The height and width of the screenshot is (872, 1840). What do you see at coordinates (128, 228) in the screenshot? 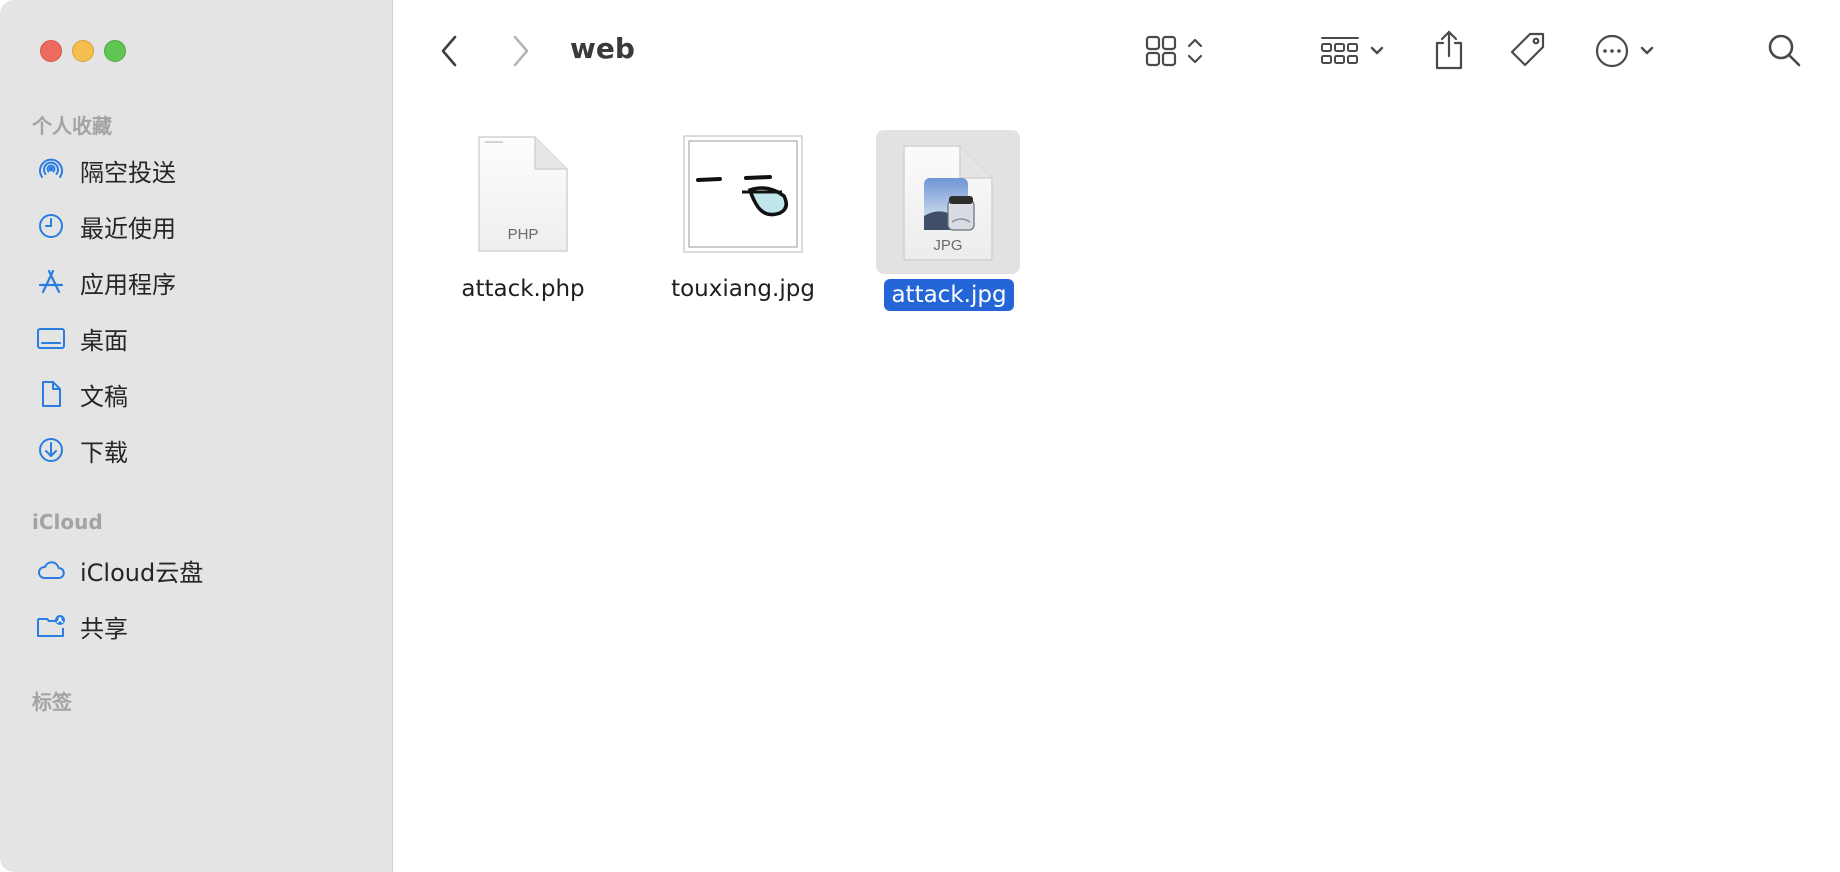
I see `sidebar-item-label: 最近使用` at bounding box center [128, 228].